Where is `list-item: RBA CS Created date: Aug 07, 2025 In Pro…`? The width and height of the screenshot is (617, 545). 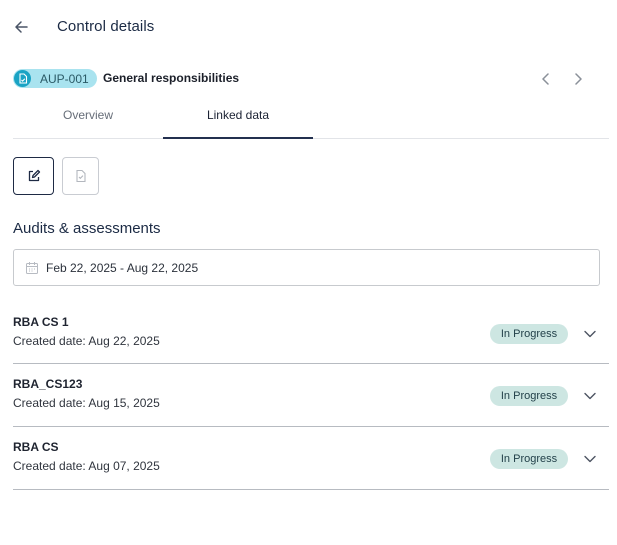 list-item: RBA CS Created date: Aug 07, 2025 In Pro… is located at coordinates (311, 458).